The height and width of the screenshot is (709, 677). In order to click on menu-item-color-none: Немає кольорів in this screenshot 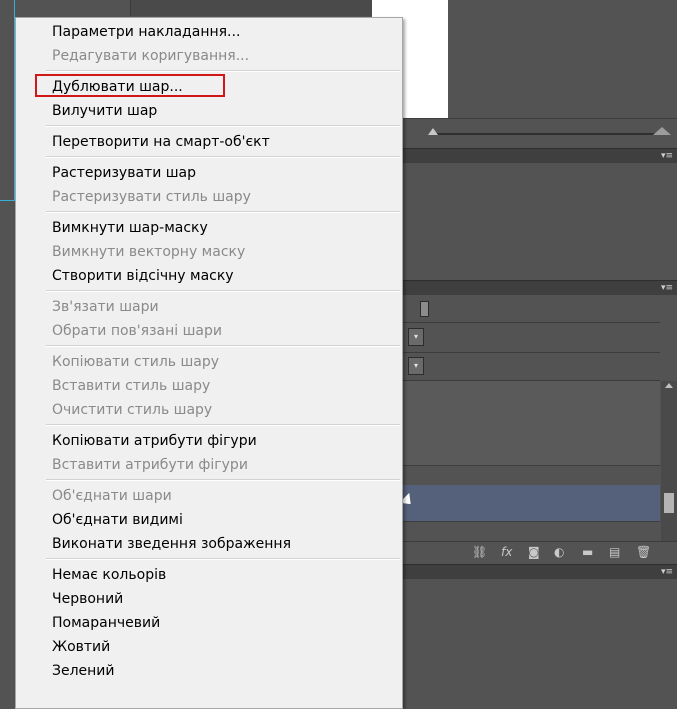, I will do `click(109, 575)`.